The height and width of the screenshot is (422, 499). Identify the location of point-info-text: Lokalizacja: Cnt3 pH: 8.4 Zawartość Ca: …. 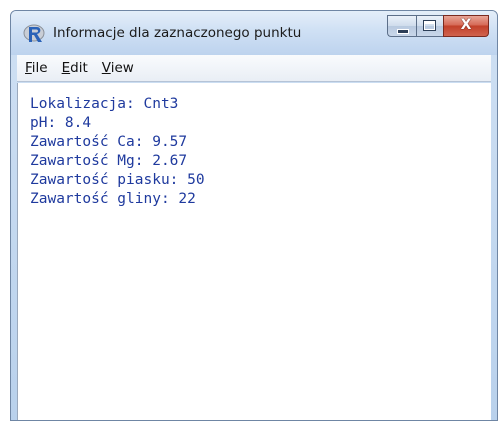
(117, 152).